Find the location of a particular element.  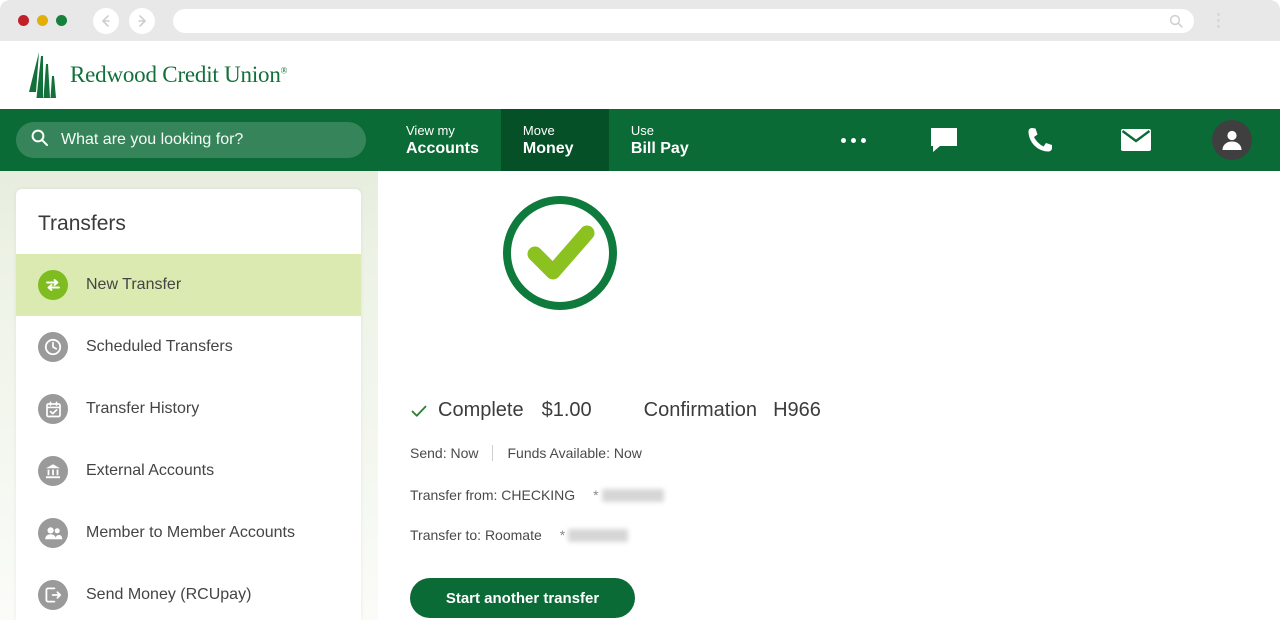

transfer-from-row: Transfer from: CHECKING * is located at coordinates (537, 495).